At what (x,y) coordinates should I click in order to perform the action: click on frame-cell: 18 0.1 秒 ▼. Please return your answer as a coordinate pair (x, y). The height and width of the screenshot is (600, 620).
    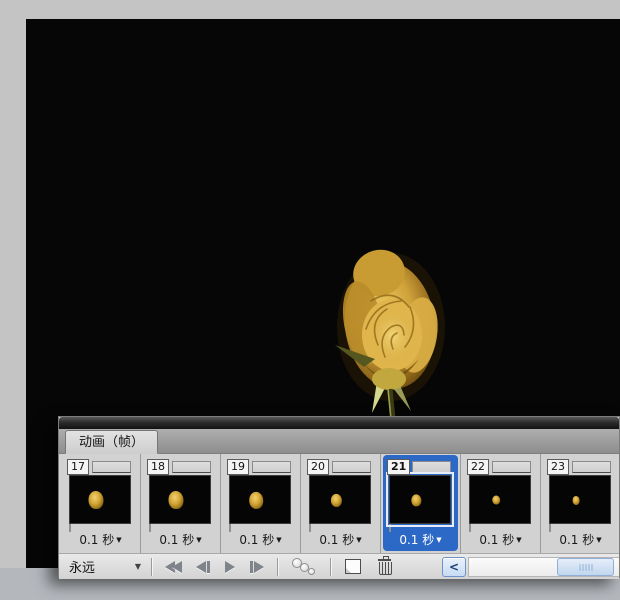
    Looking at the image, I should click on (181, 503).